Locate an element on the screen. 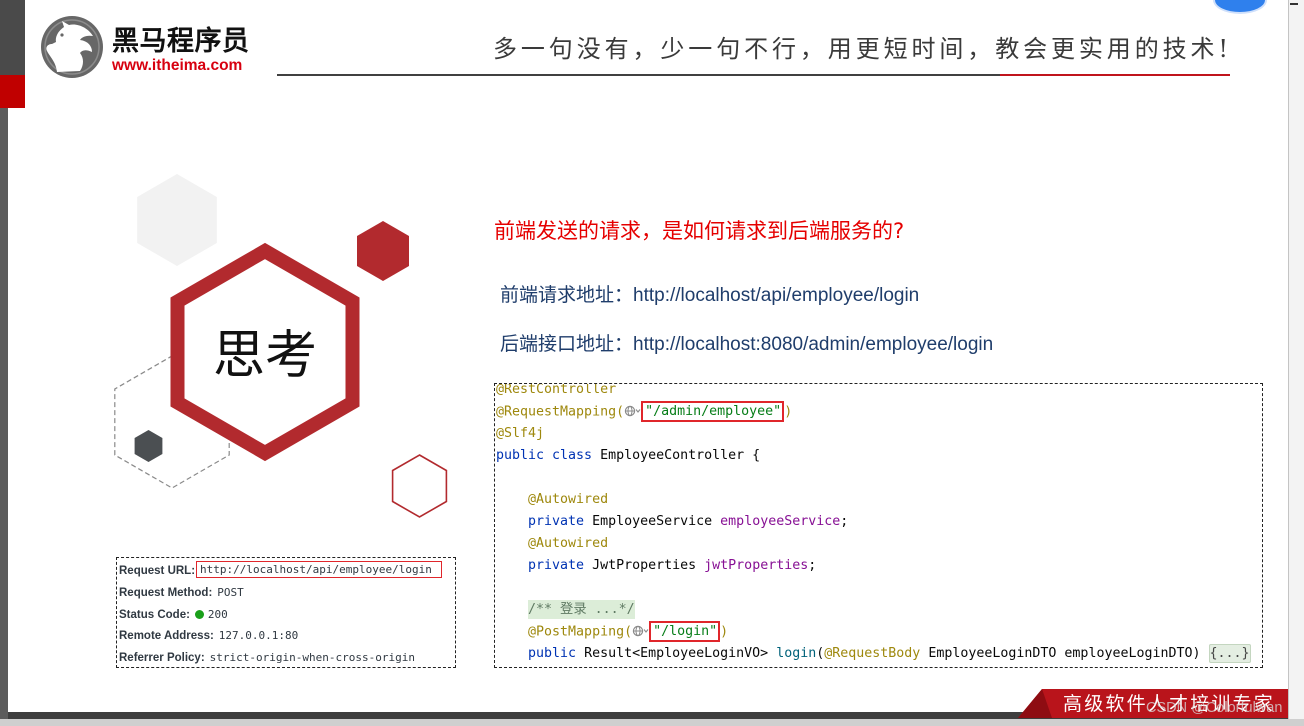 This screenshot has height=726, width=1304. code-token: JwtProperties is located at coordinates (648, 565).